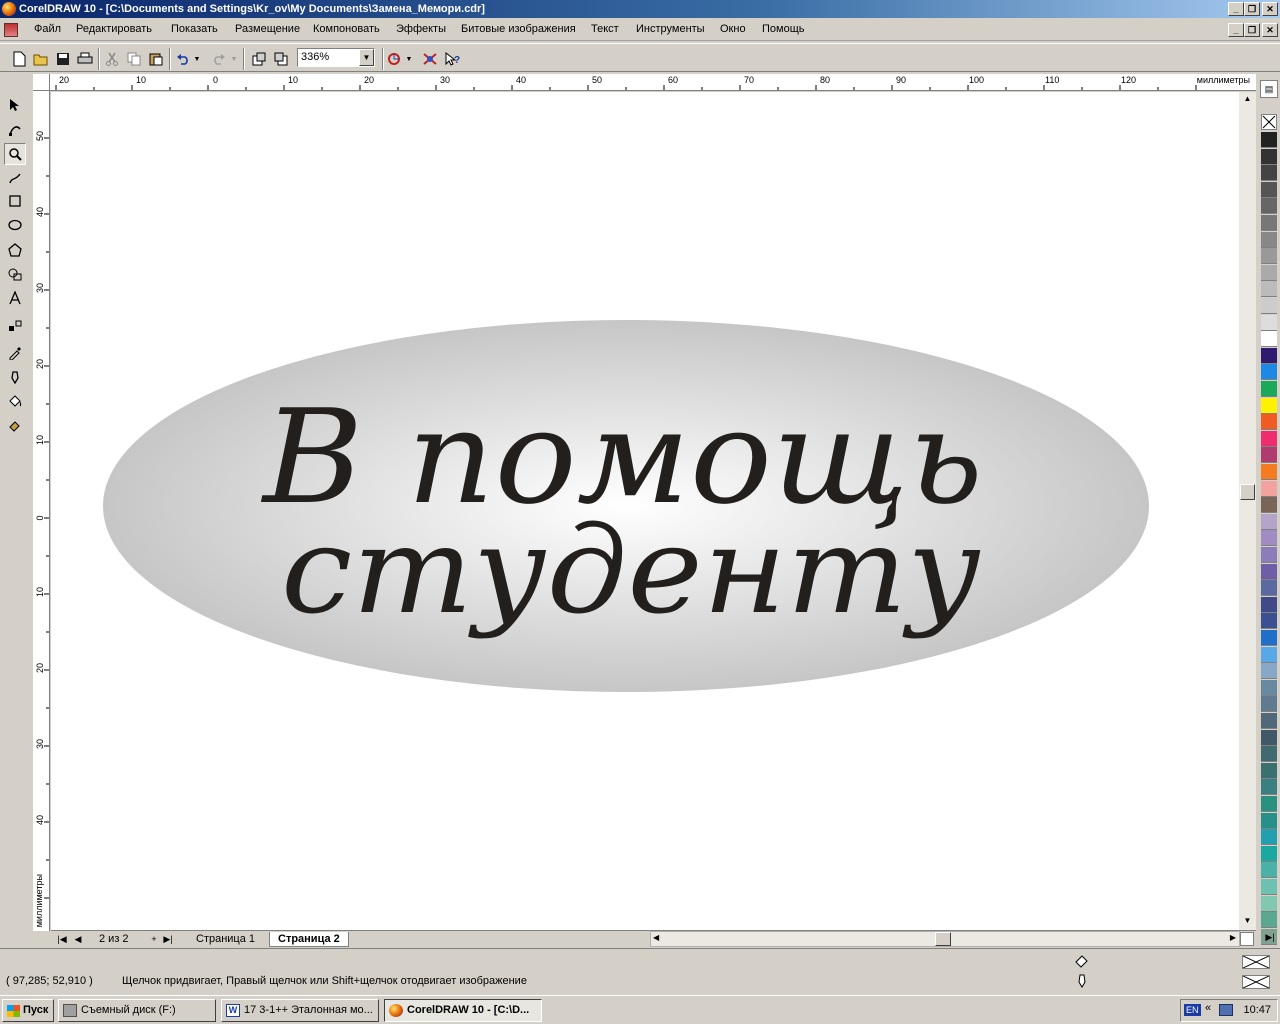 The image size is (1280, 1024). Describe the element at coordinates (1269, 89) in the screenshot. I see `palette-options-icon: ▤` at that location.